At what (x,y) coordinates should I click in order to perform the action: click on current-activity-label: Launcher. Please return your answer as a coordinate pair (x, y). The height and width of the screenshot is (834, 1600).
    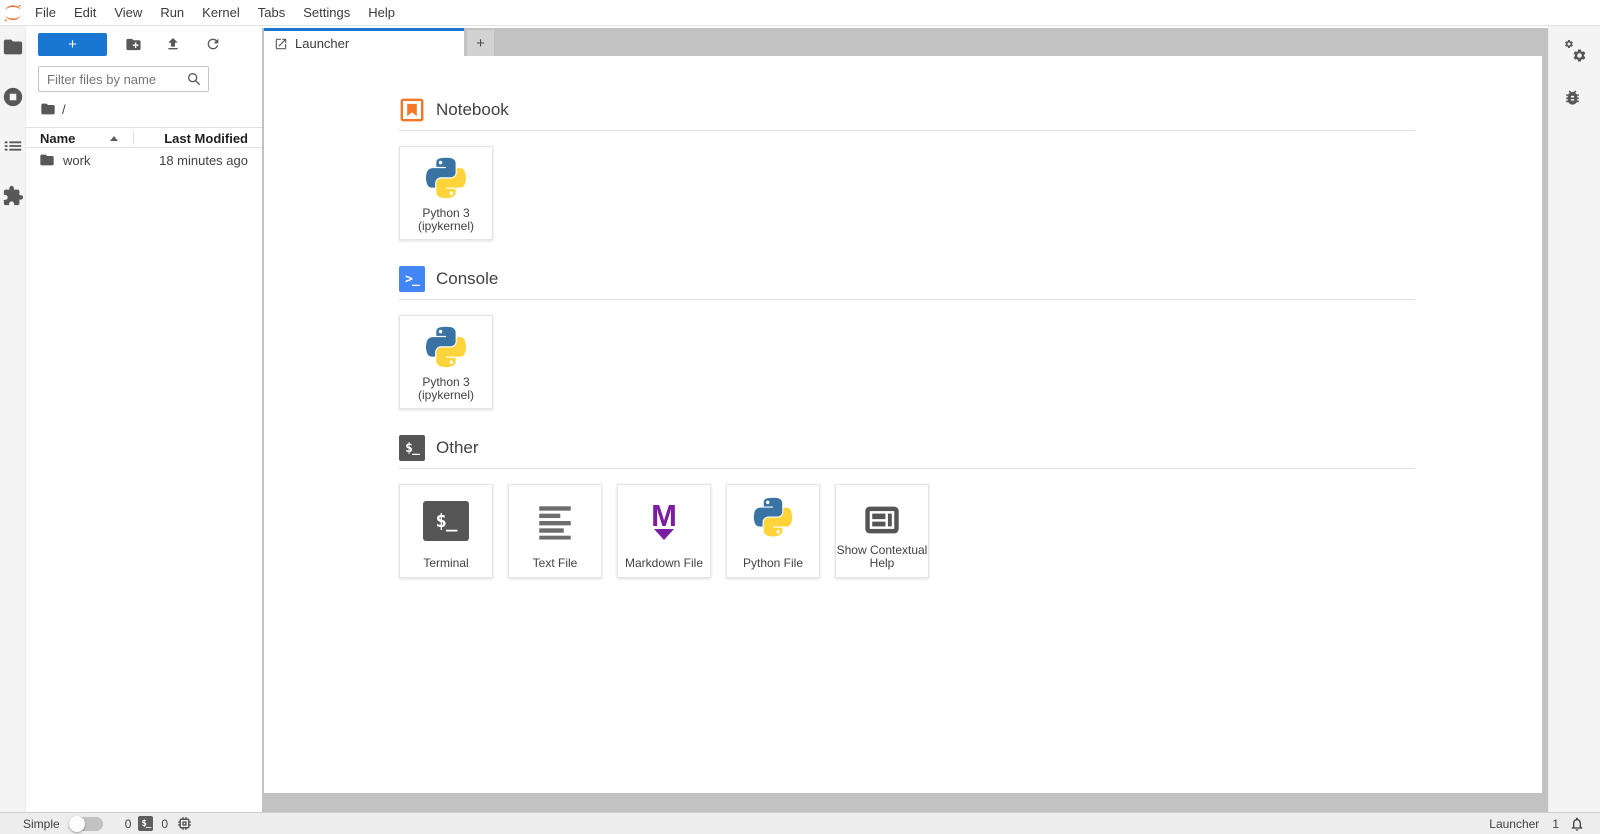
    Looking at the image, I should click on (1514, 823).